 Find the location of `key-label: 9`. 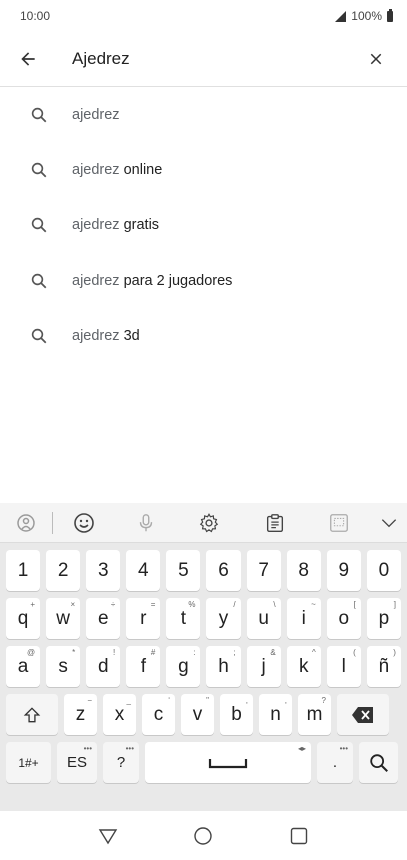

key-label: 9 is located at coordinates (344, 570).